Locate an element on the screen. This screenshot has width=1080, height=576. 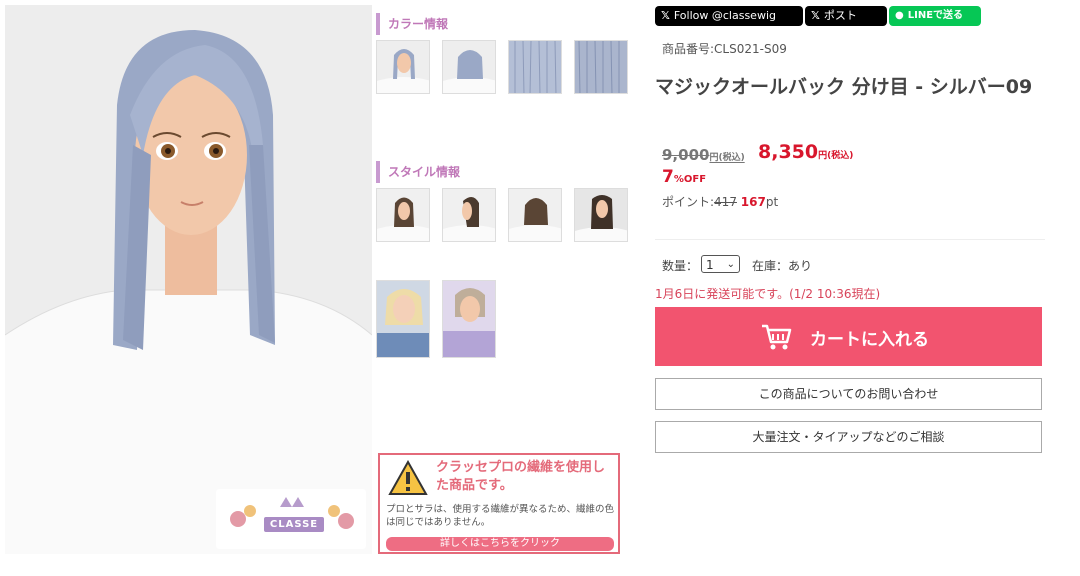
line-logo-icon: ● is located at coordinates (899, 15).